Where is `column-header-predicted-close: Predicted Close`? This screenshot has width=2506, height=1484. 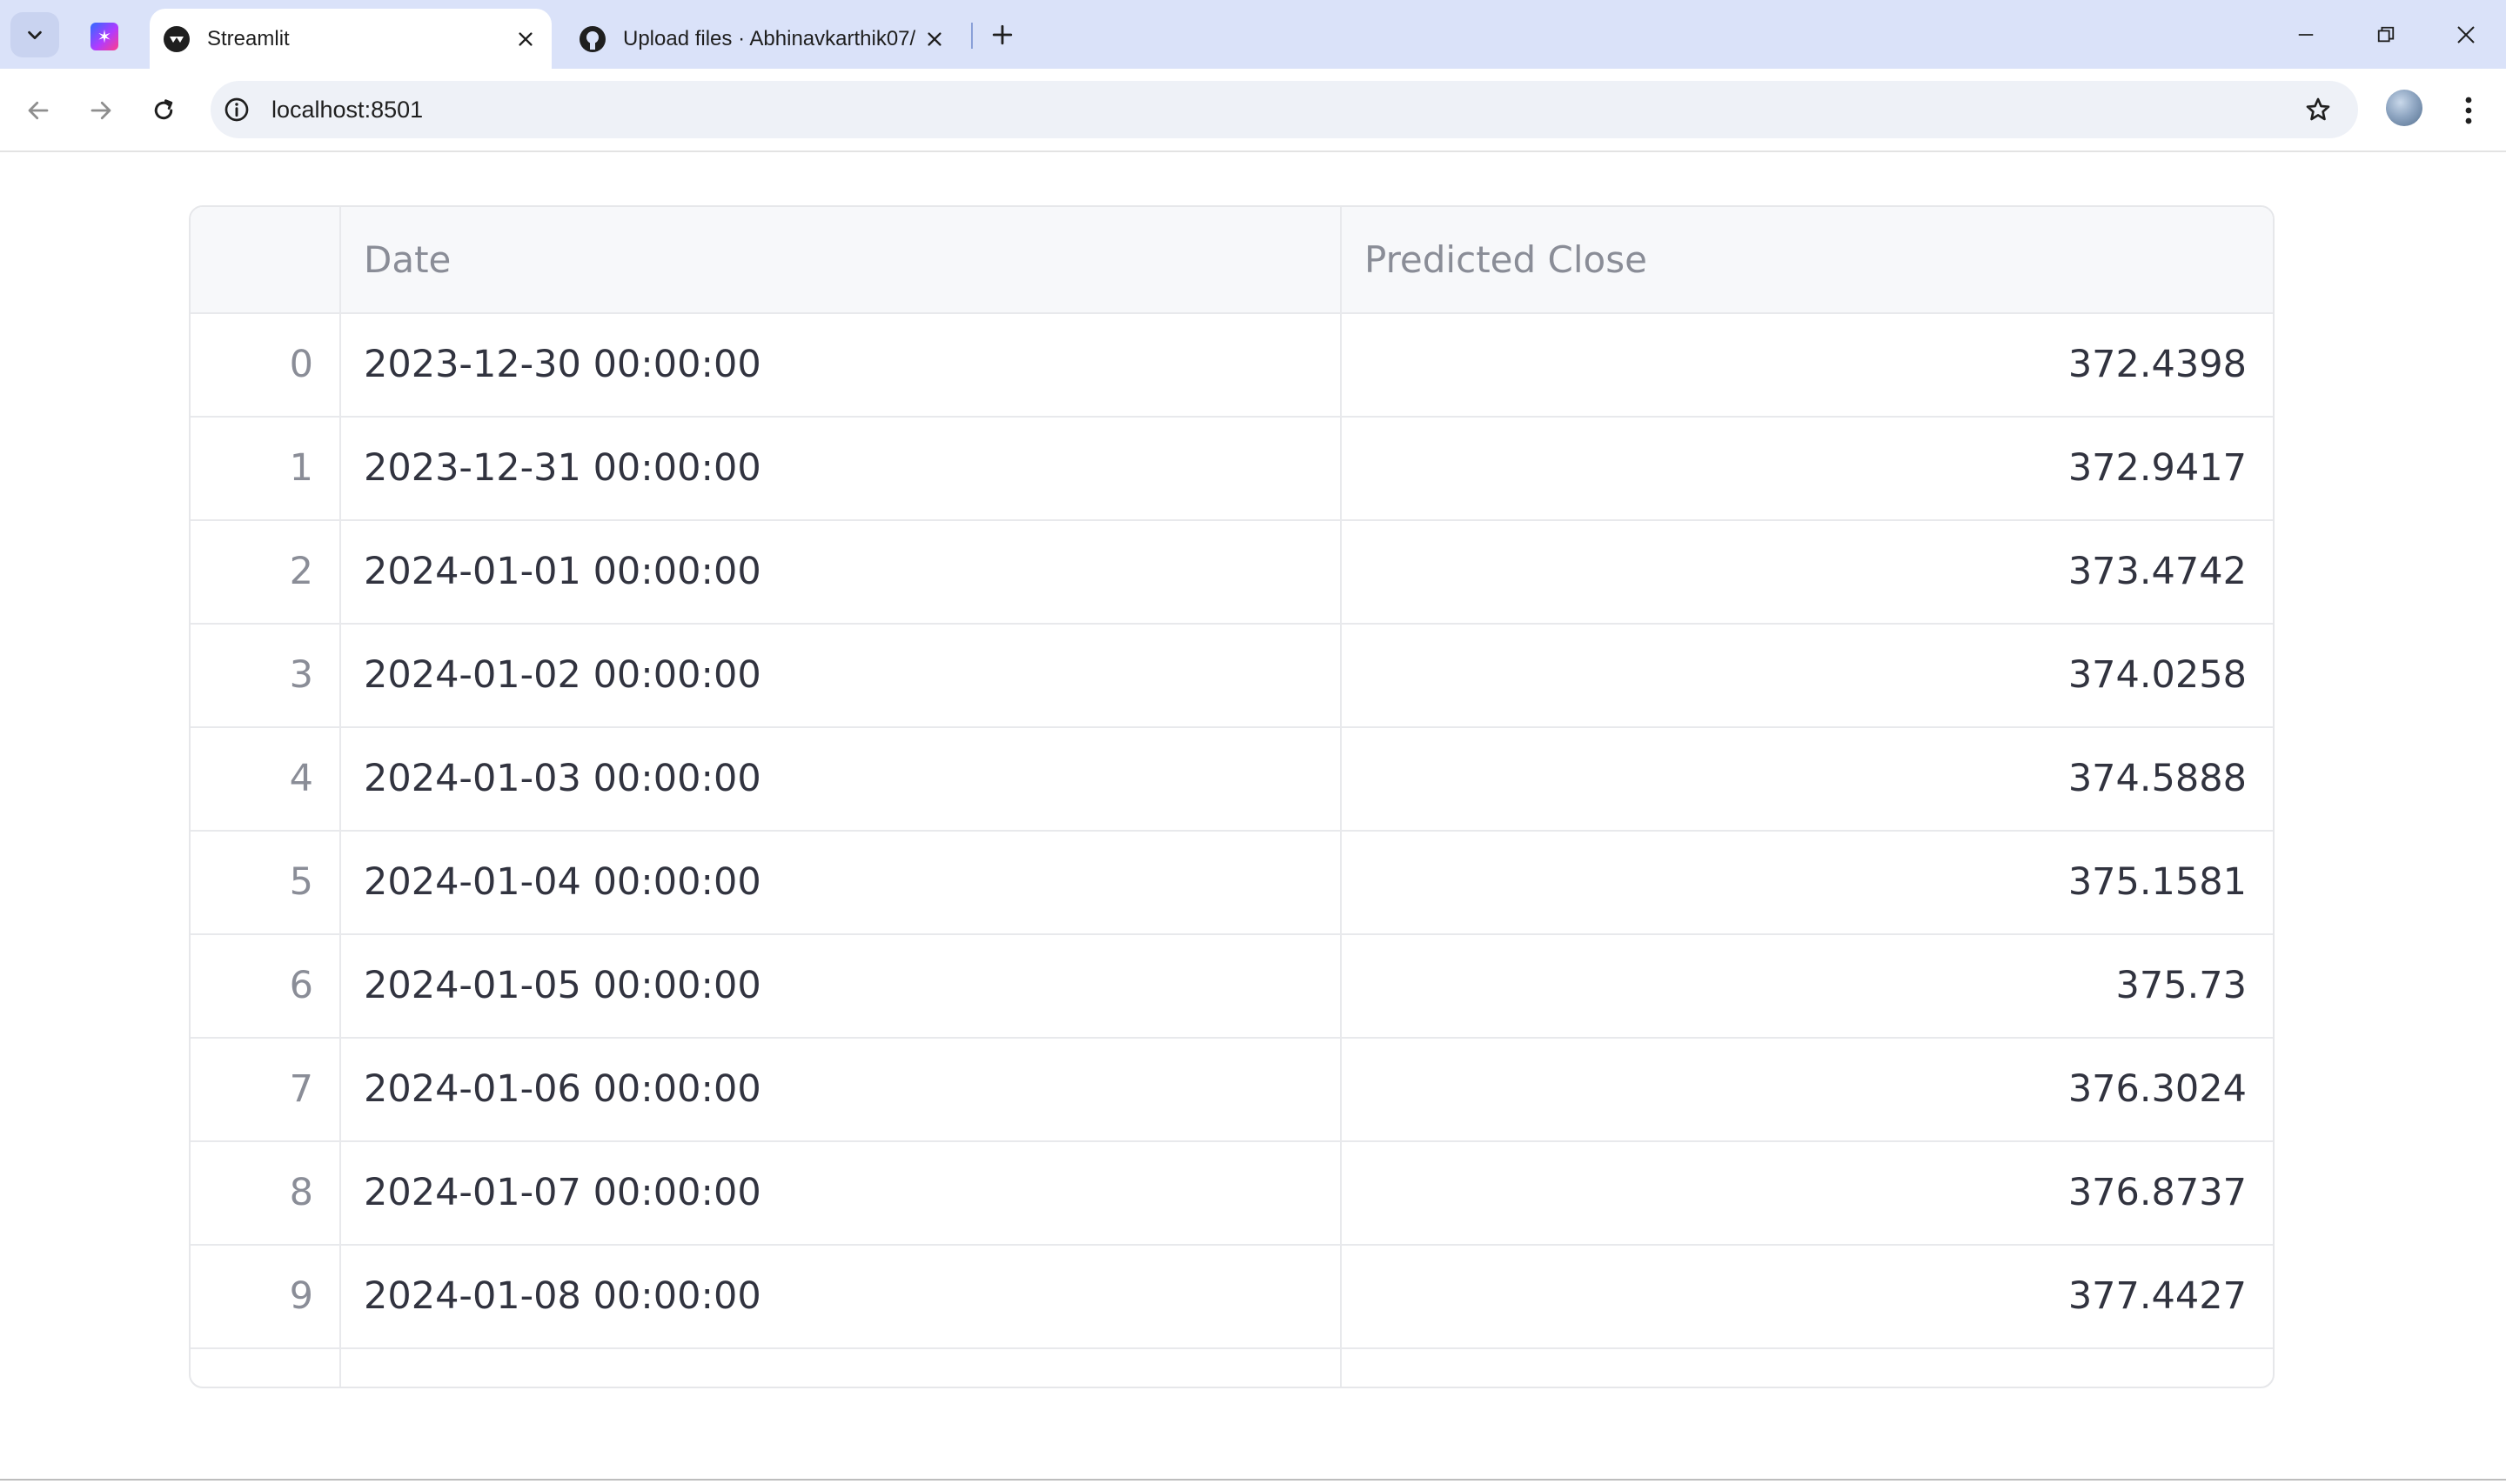
column-header-predicted-close: Predicted Close is located at coordinates (1808, 259).